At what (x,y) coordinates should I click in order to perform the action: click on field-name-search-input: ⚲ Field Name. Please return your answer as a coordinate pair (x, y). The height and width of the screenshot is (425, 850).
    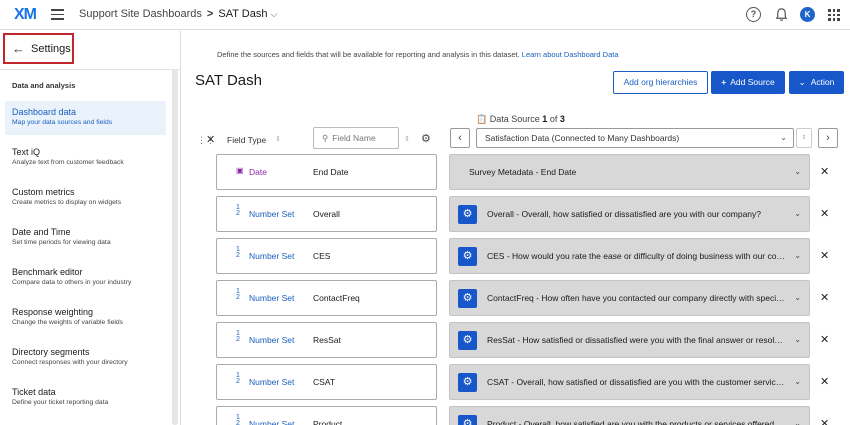
    Looking at the image, I should click on (356, 138).